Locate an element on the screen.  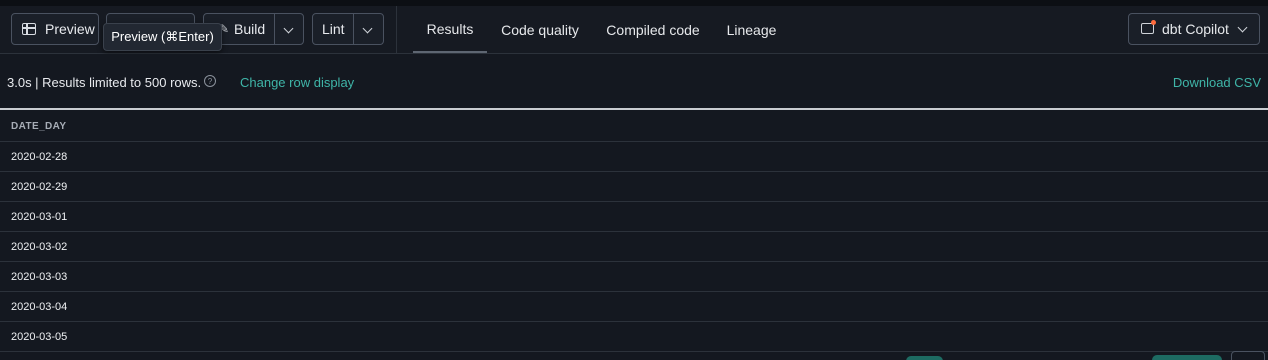
lint-button-label: Lint is located at coordinates (333, 29).